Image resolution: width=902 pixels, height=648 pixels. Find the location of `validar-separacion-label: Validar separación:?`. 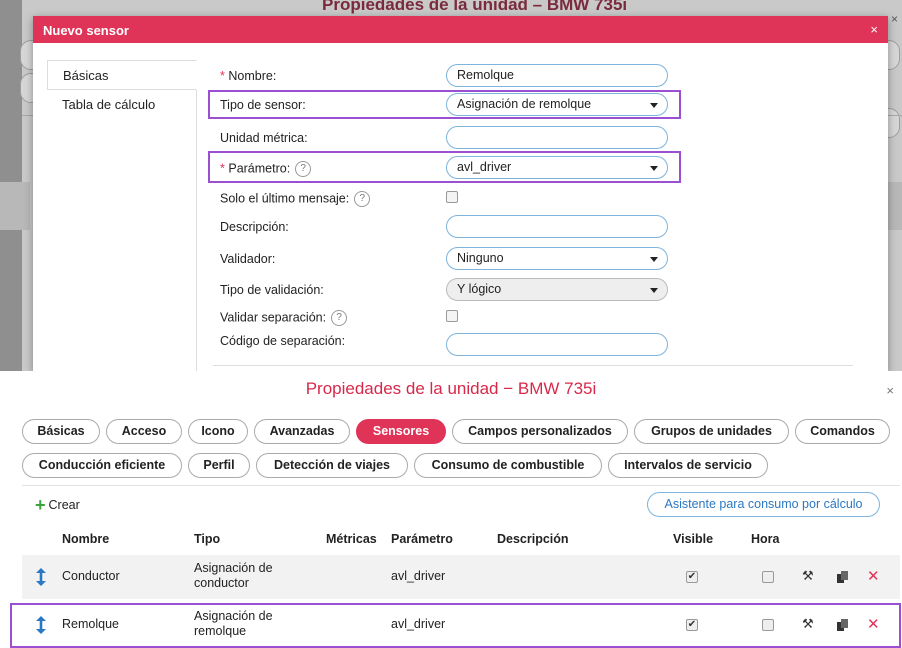

validar-separacion-label: Validar separación:? is located at coordinates (284, 318).